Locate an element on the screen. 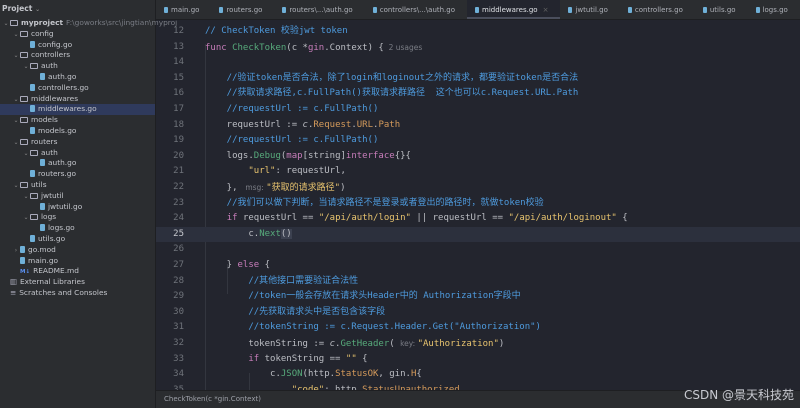  breadcrumb-function: CheckToken(c *gin.Context) is located at coordinates (212, 399).